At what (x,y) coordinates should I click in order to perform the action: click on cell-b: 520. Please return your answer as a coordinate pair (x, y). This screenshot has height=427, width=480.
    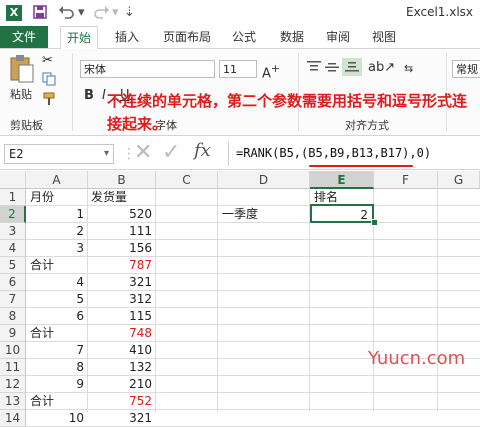
    Looking at the image, I should click on (122, 214).